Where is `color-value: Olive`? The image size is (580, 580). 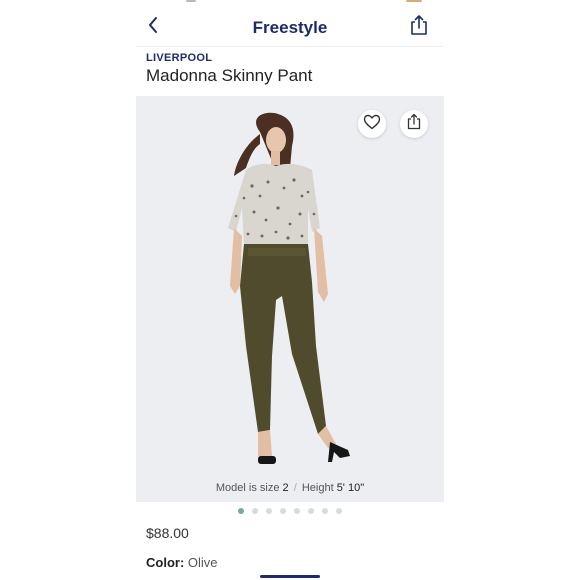
color-value: Olive is located at coordinates (202, 562).